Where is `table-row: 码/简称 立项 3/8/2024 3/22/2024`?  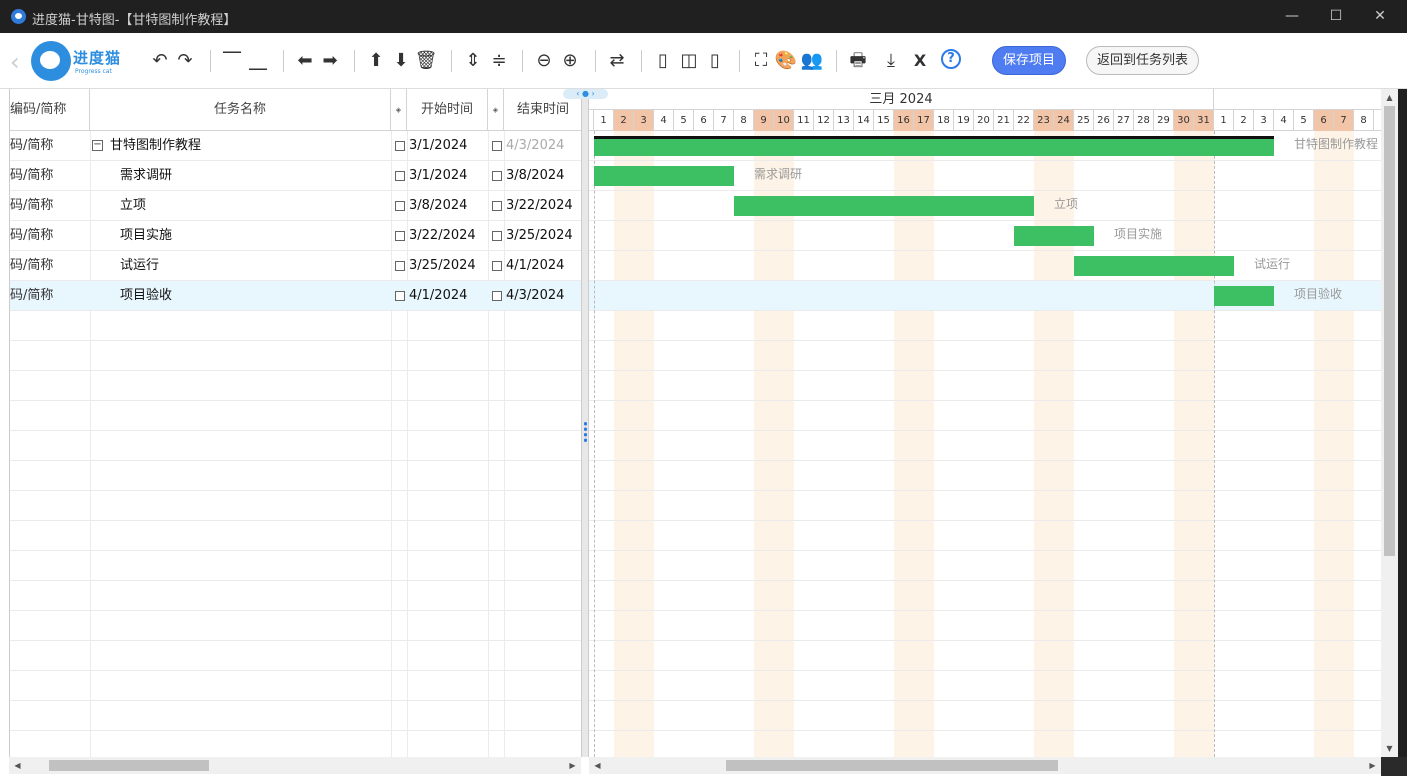 table-row: 码/简称 立项 3/8/2024 3/22/2024 is located at coordinates (295, 206).